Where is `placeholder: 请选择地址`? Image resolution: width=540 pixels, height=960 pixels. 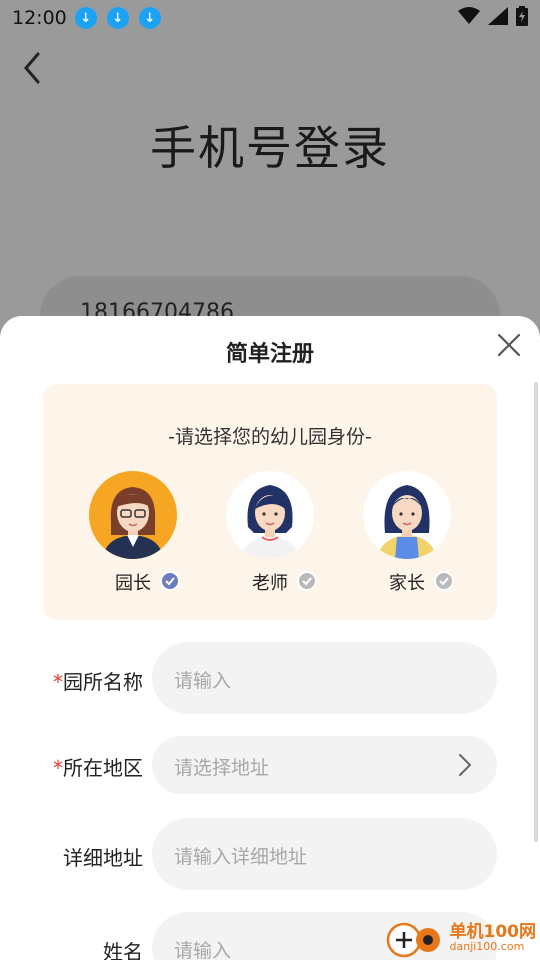
placeholder: 请选择地址 is located at coordinates (222, 768).